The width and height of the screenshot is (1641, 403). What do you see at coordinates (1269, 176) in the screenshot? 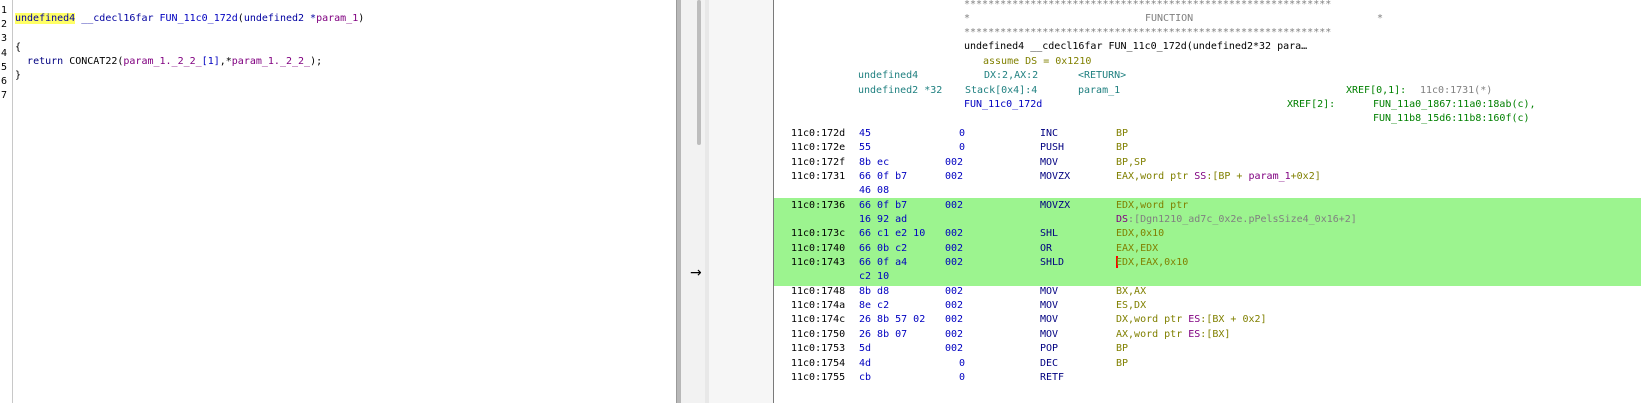
I see `param-reference: param_1` at bounding box center [1269, 176].